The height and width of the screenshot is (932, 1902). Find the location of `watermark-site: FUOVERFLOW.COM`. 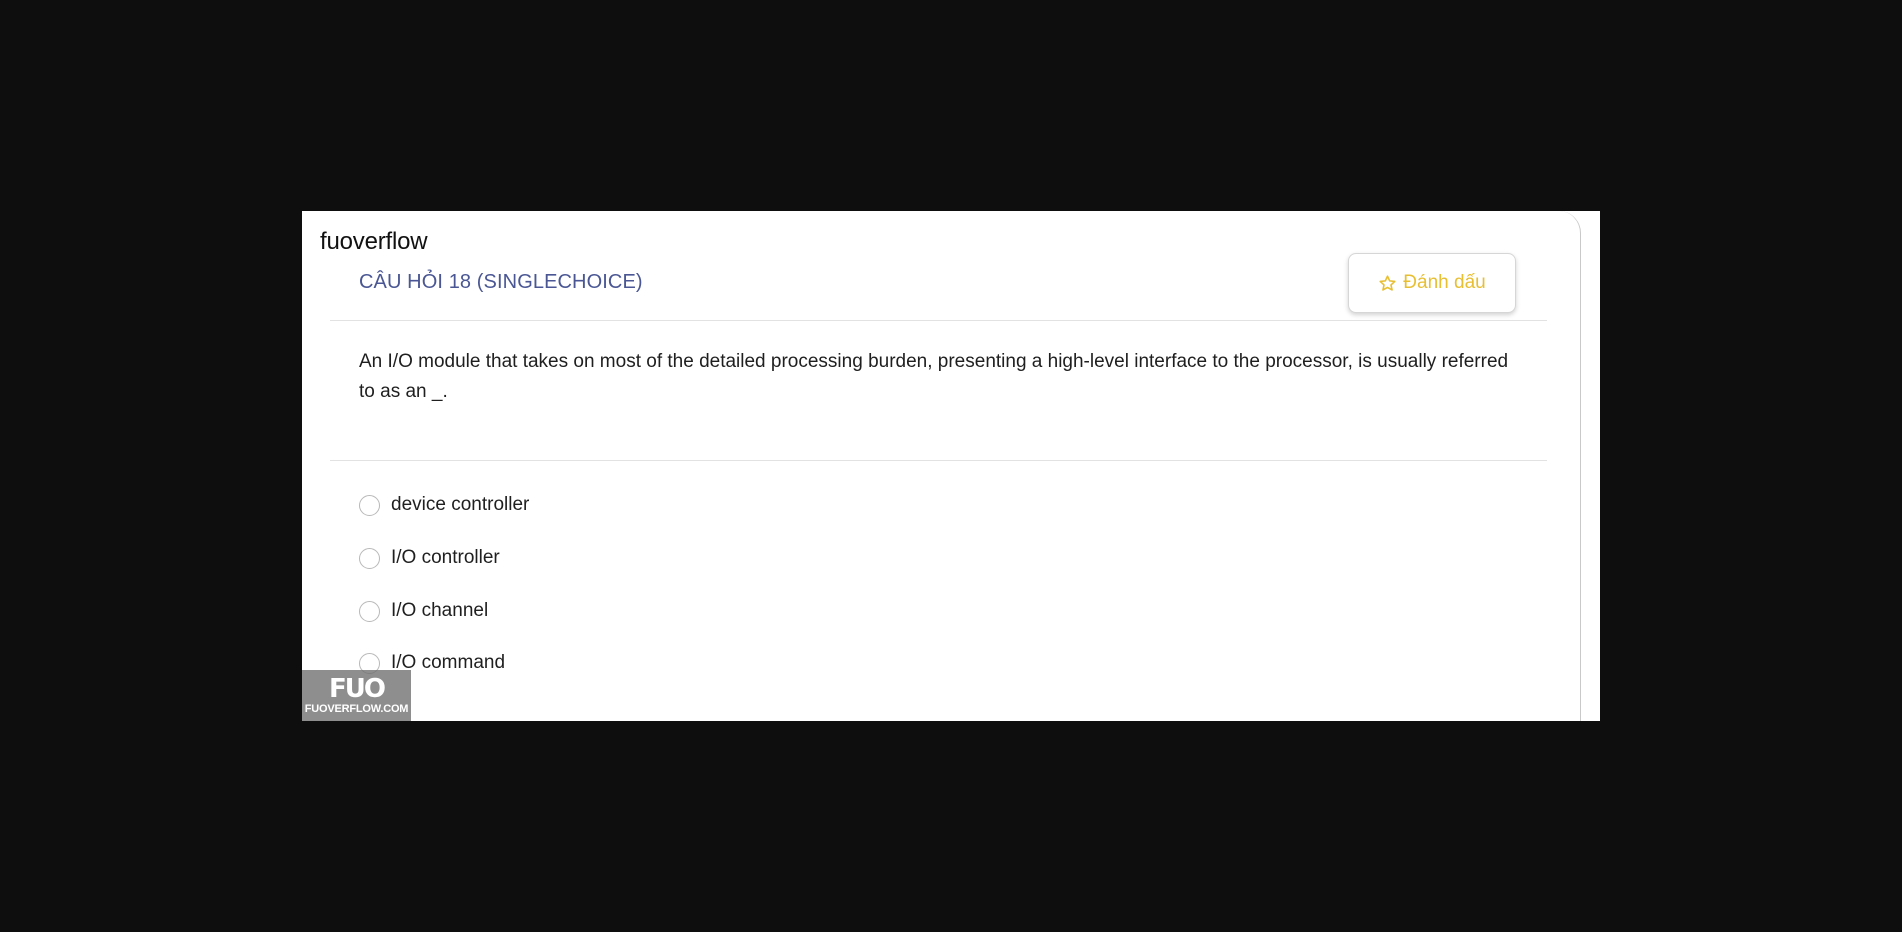

watermark-site: FUOVERFLOW.COM is located at coordinates (356, 708).